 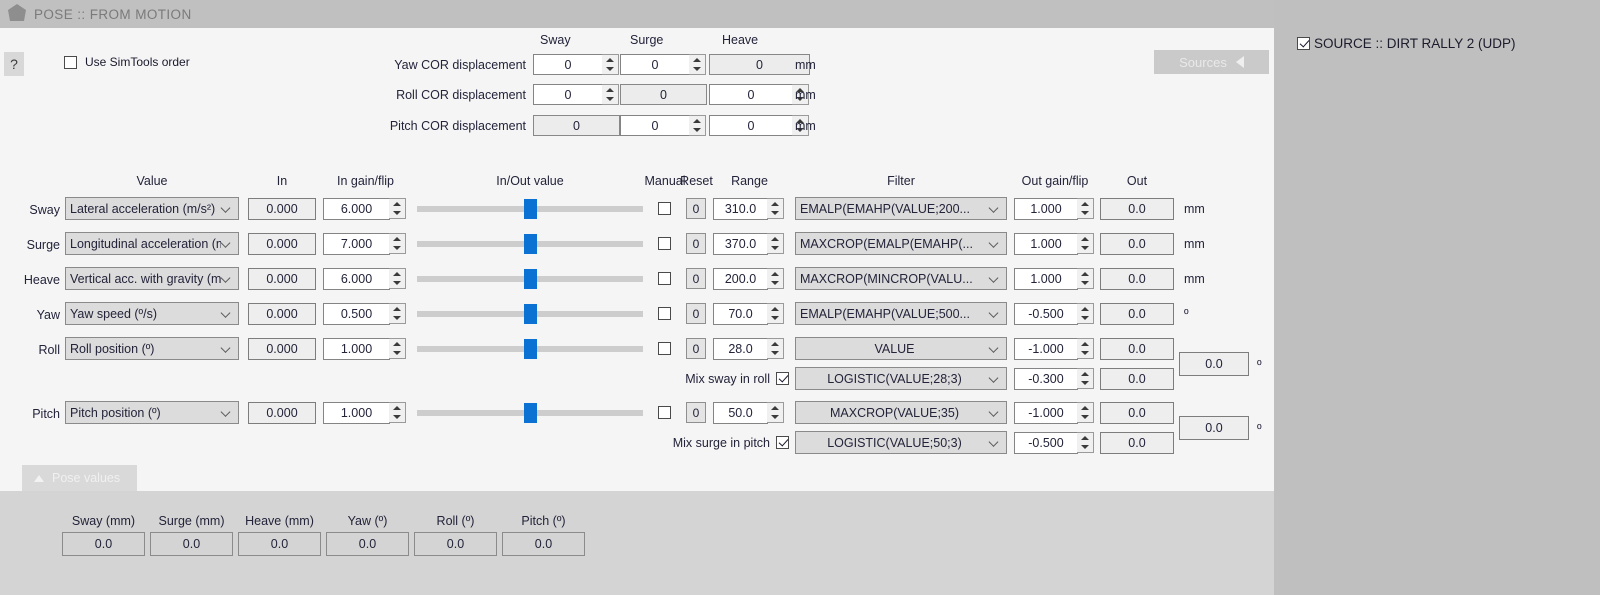 What do you see at coordinates (356, 279) in the screenshot?
I see `in-gain-input-heave: 6.000` at bounding box center [356, 279].